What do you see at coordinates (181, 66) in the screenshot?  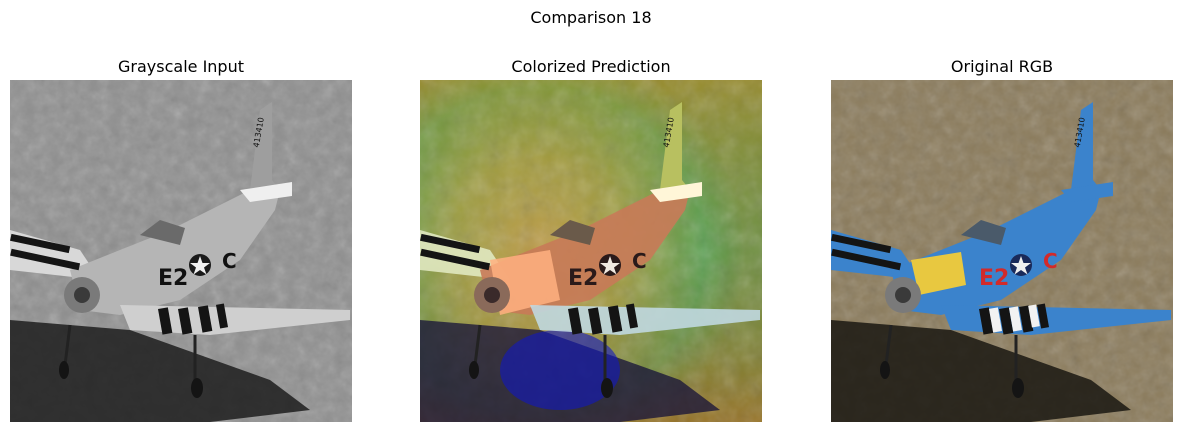 I see `panel-title: Grayscale Input` at bounding box center [181, 66].